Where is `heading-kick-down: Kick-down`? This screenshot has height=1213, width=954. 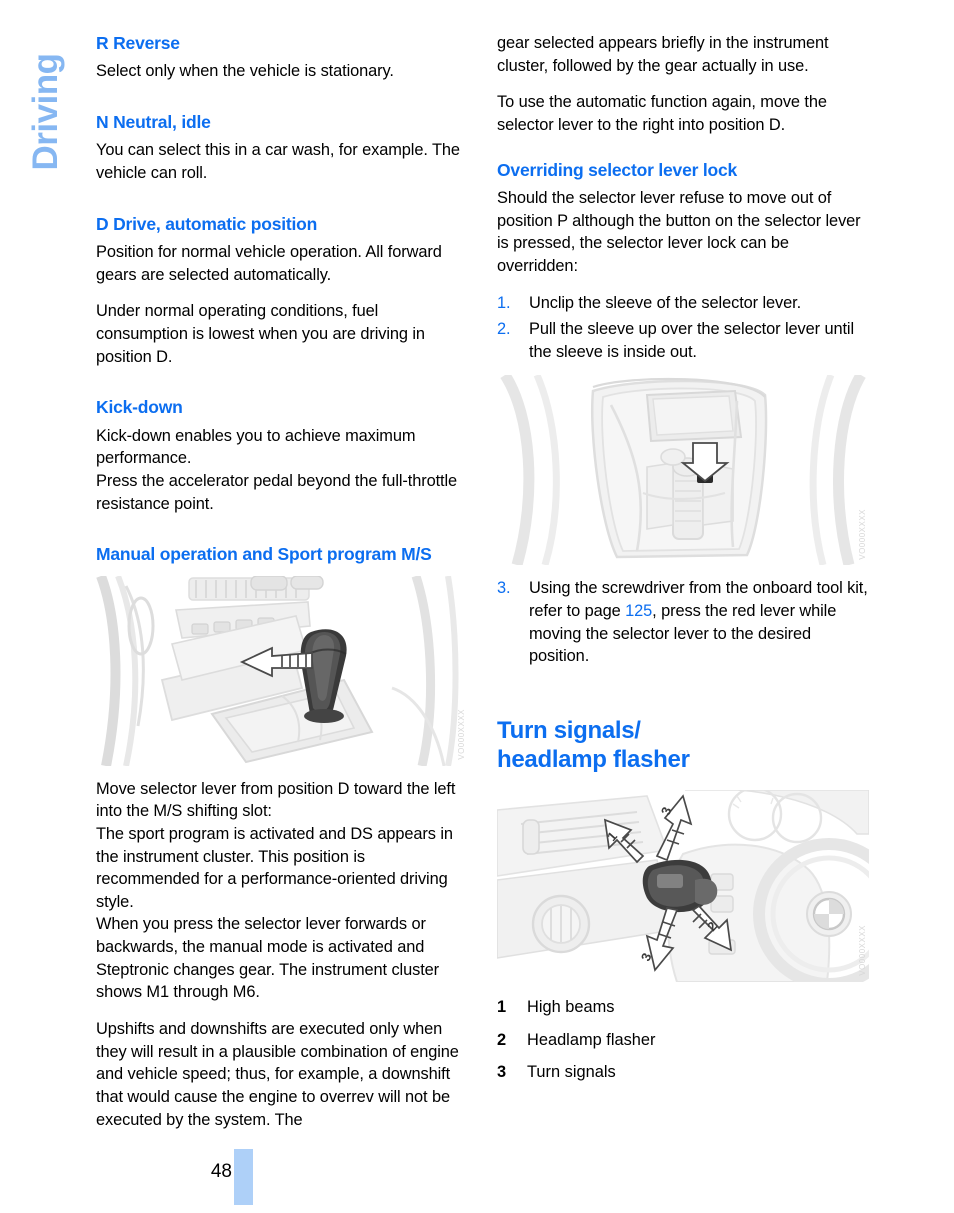 heading-kick-down: Kick-down is located at coordinates (139, 407).